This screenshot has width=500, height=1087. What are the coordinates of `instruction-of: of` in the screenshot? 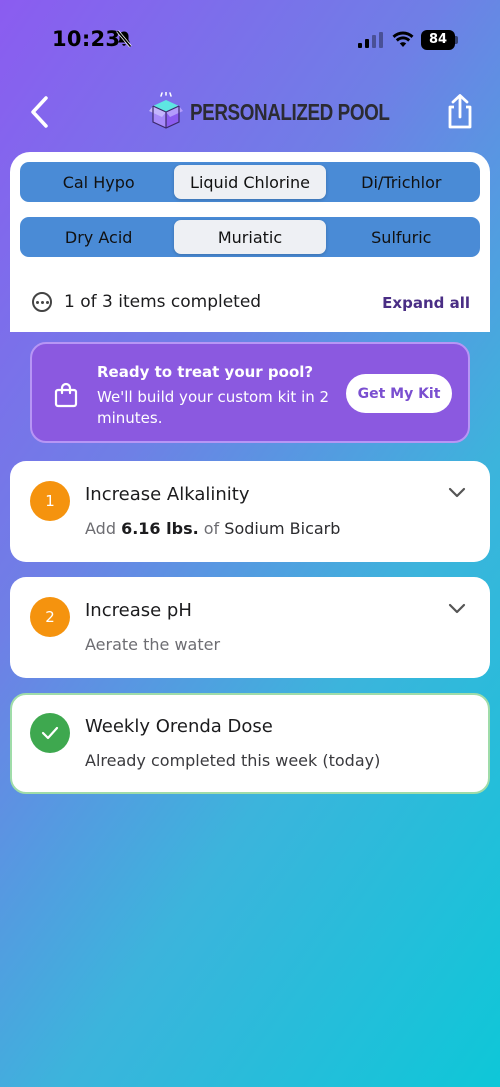 It's located at (211, 528).